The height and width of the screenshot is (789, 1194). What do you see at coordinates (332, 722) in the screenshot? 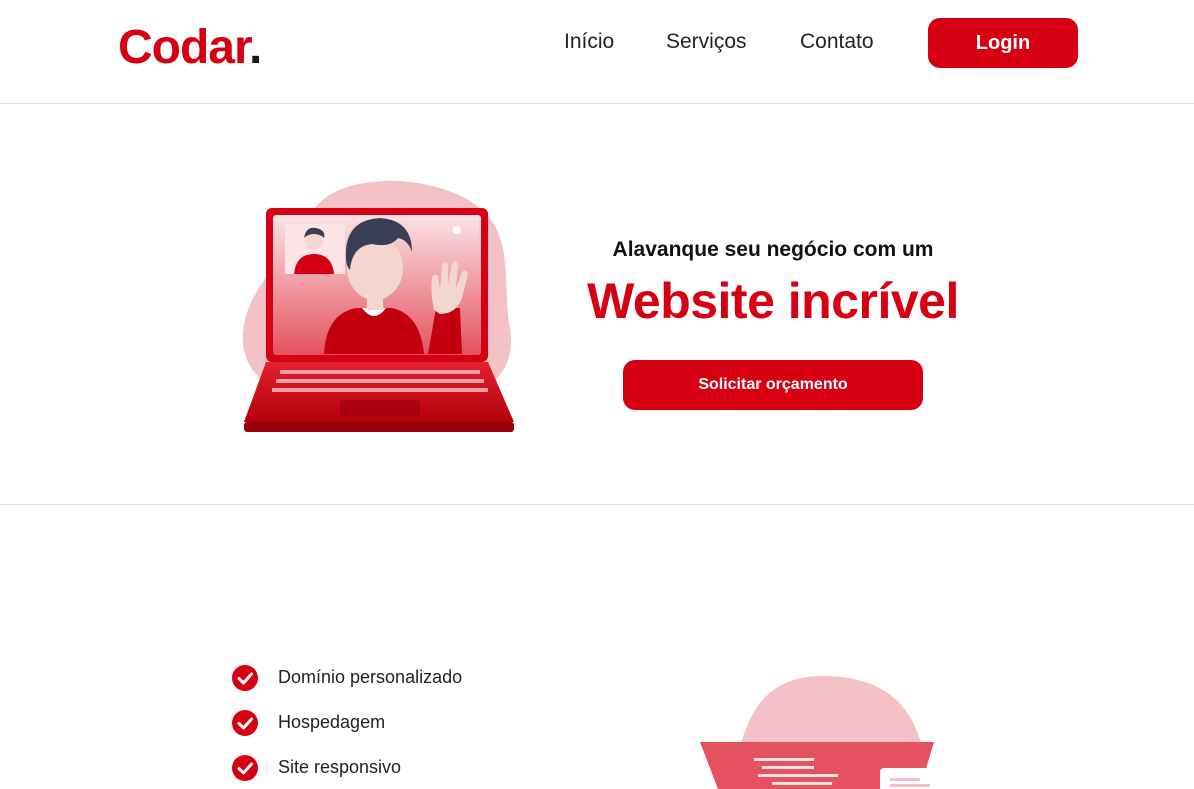
I see `feature-label: Hospedagem` at bounding box center [332, 722].